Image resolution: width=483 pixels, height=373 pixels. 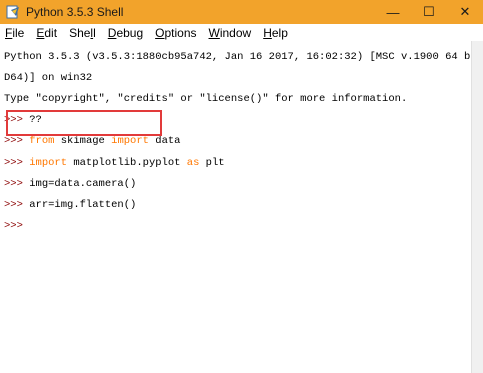 I want to click on menu-options: Options, so click(x=175, y=33).